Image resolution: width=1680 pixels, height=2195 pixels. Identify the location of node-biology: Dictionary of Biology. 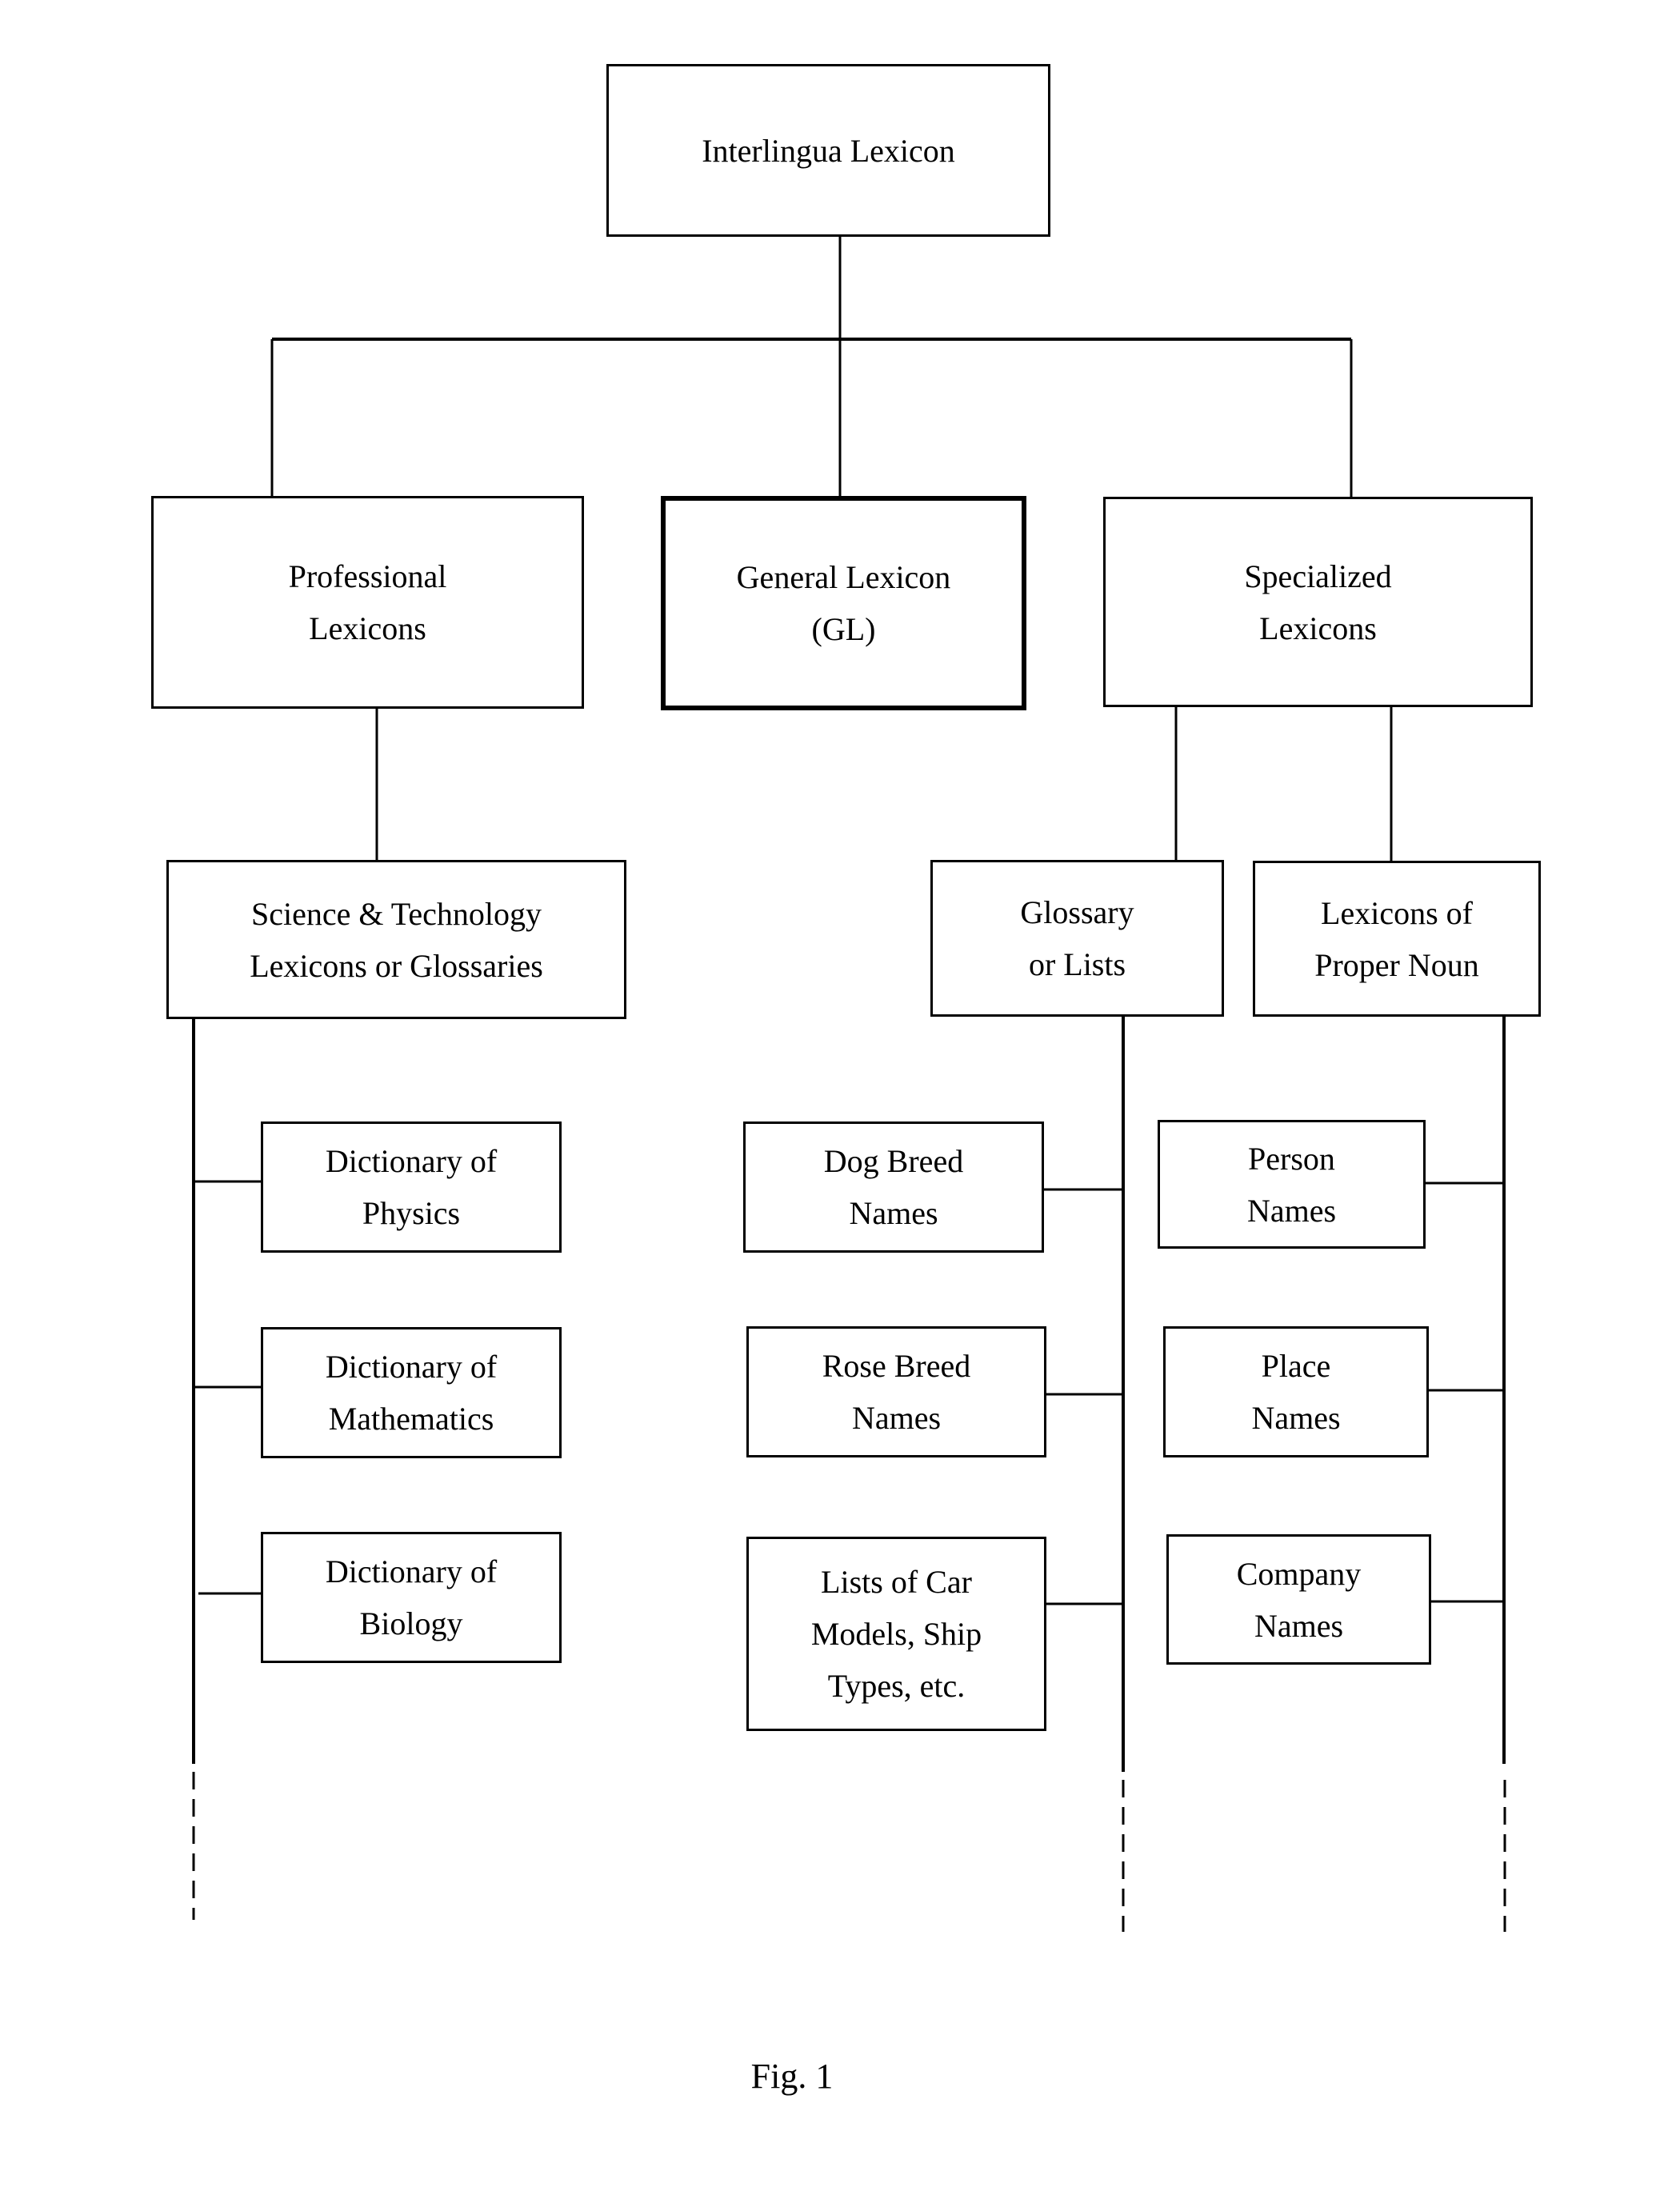
(411, 1597).